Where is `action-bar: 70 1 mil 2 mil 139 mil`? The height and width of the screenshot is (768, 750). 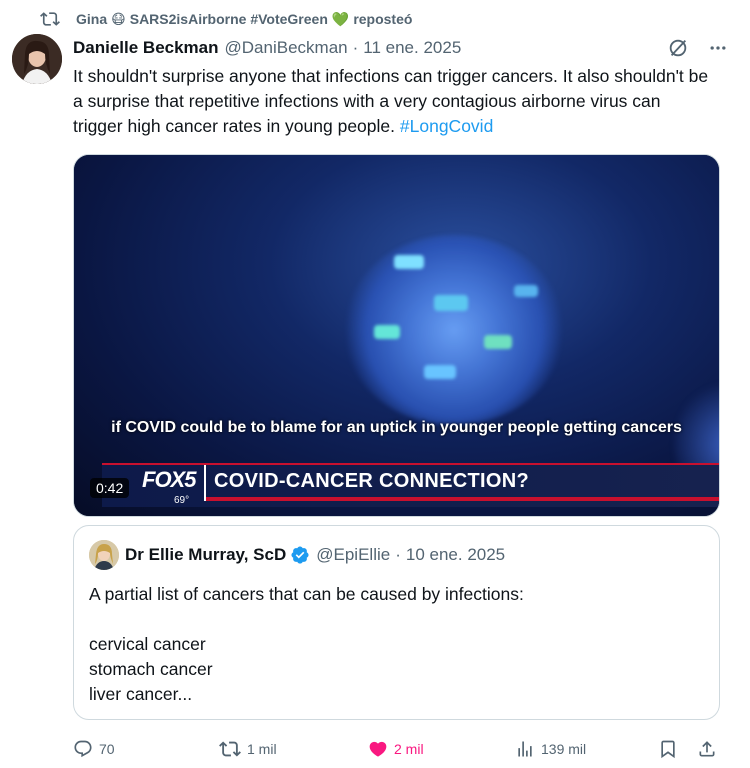 action-bar: 70 1 mil 2 mil 139 mil is located at coordinates (398, 749).